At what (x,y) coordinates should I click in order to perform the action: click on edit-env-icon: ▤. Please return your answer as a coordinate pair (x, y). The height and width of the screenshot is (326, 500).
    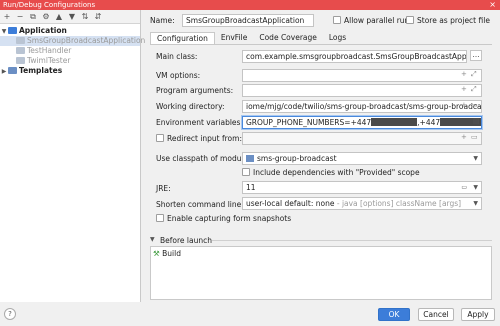
    Looking at the image, I should click on (476, 121).